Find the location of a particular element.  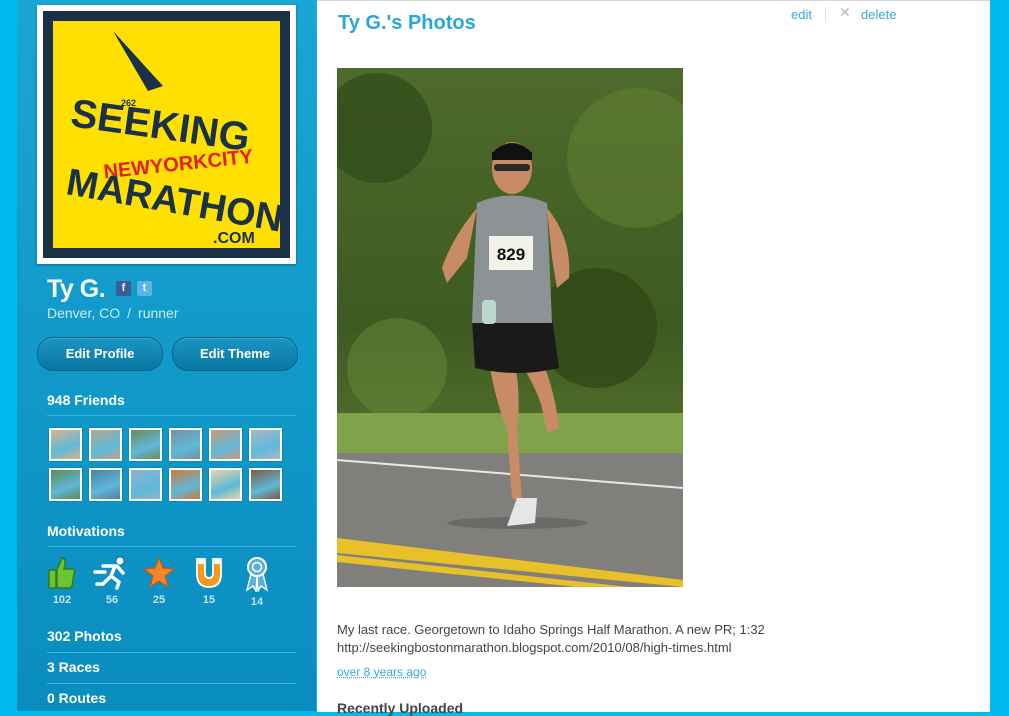

thumbs-up-icon is located at coordinates (62, 573).